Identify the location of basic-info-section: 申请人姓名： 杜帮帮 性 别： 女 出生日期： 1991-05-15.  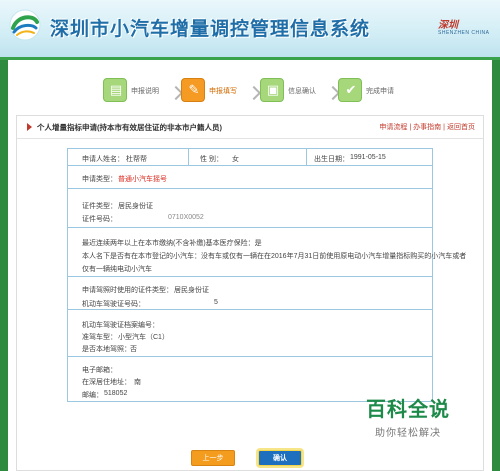
(250, 157).